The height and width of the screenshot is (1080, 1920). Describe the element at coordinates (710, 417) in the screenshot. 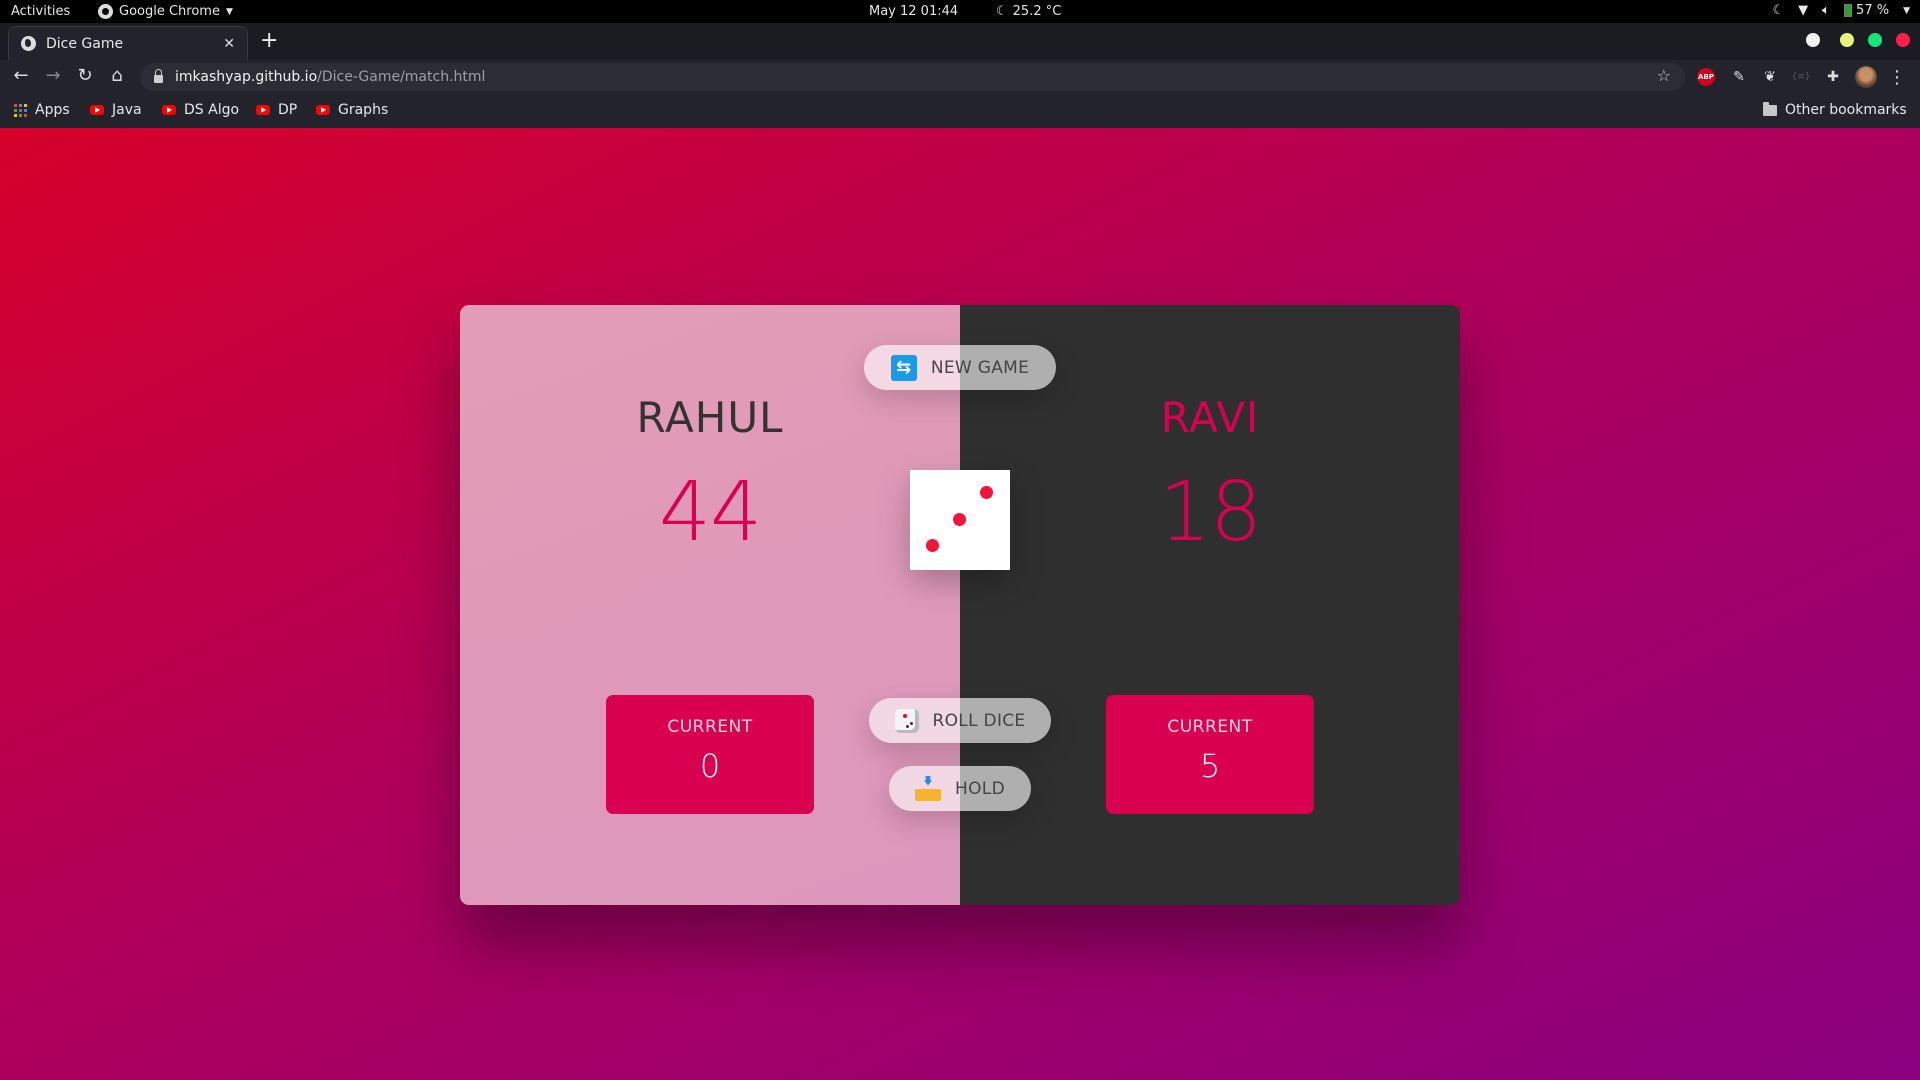

I see `player-name: RAHUL` at that location.